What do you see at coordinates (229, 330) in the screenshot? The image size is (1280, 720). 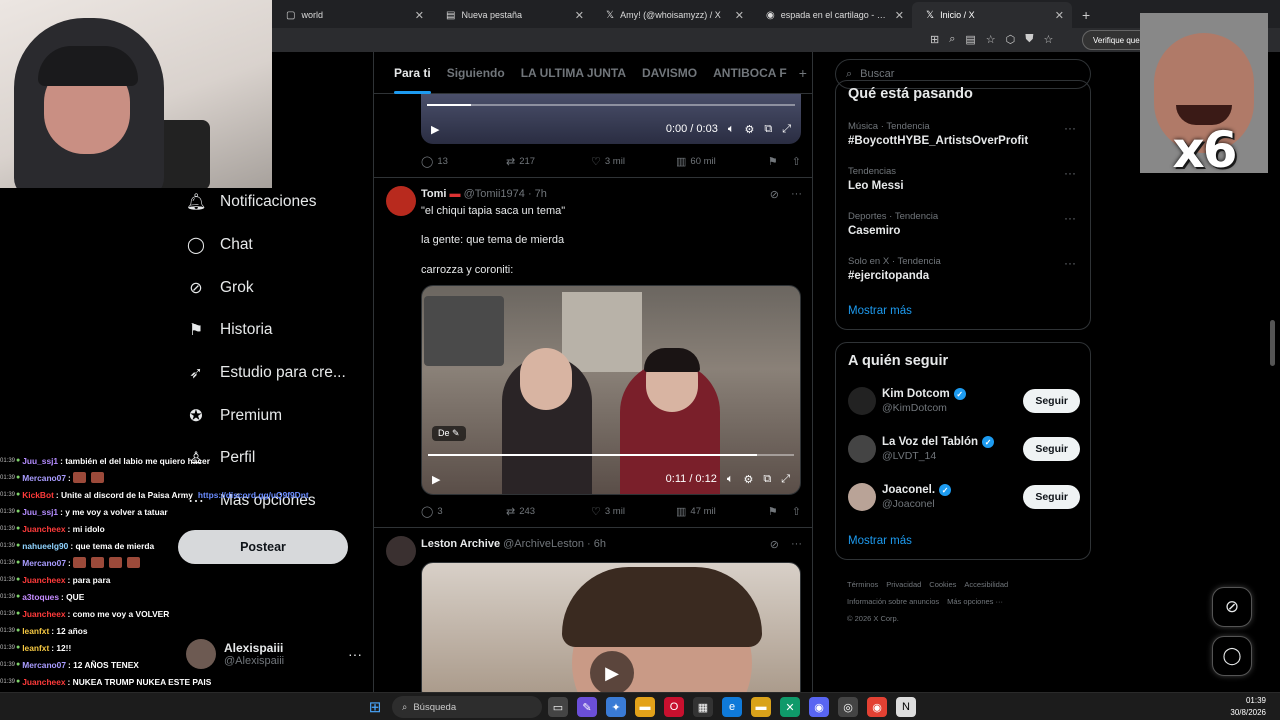 I see `nav-item-historia: ⚑ Historia` at bounding box center [229, 330].